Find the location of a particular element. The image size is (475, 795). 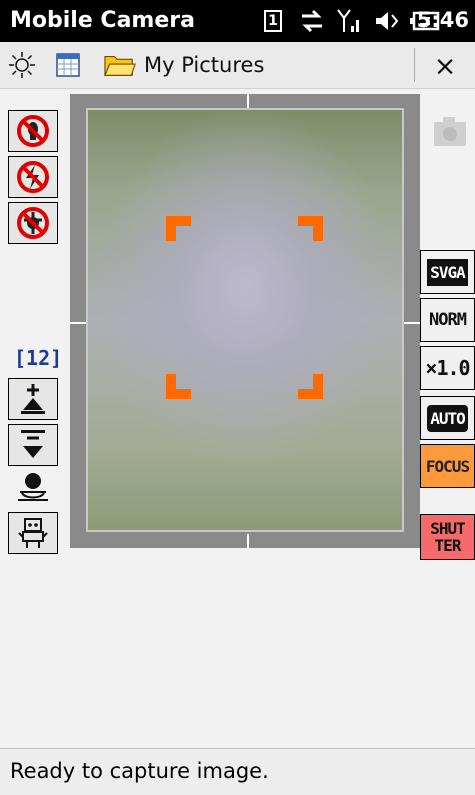

status-message-bar: Ready to capture image. is located at coordinates (237, 771).